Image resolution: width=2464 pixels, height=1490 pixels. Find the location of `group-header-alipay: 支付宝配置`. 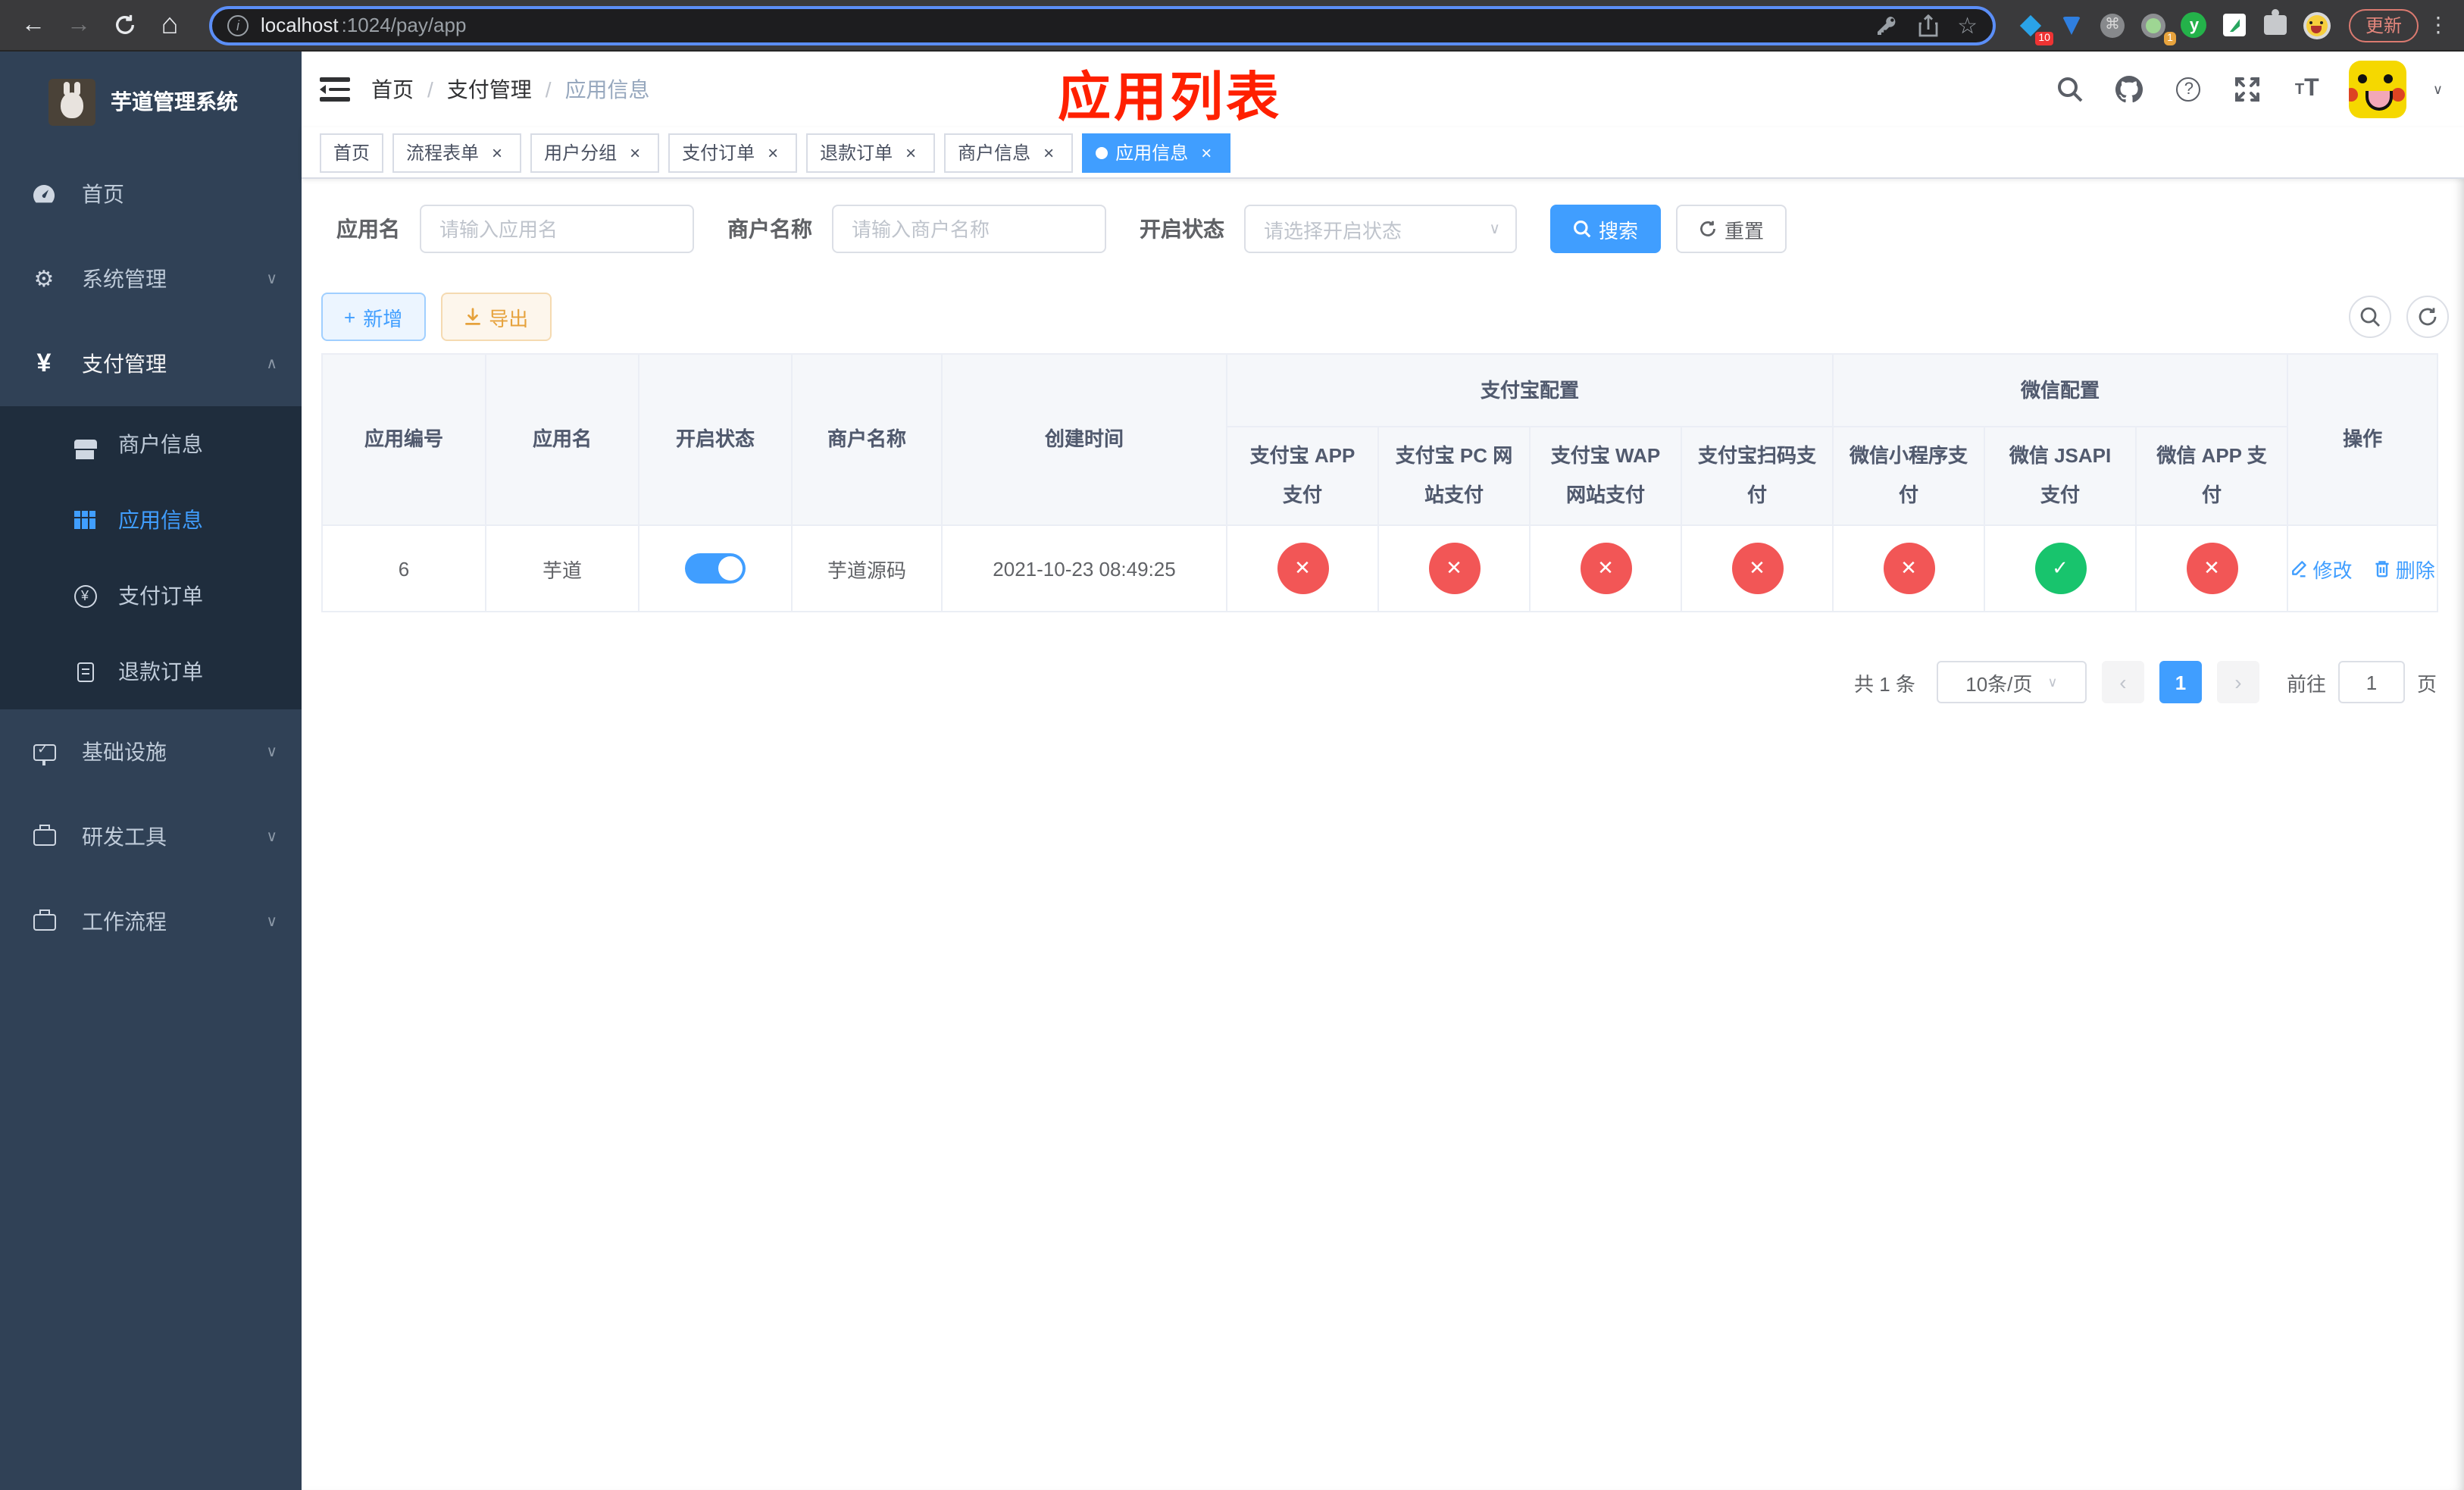

group-header-alipay: 支付宝配置 is located at coordinates (1529, 390).